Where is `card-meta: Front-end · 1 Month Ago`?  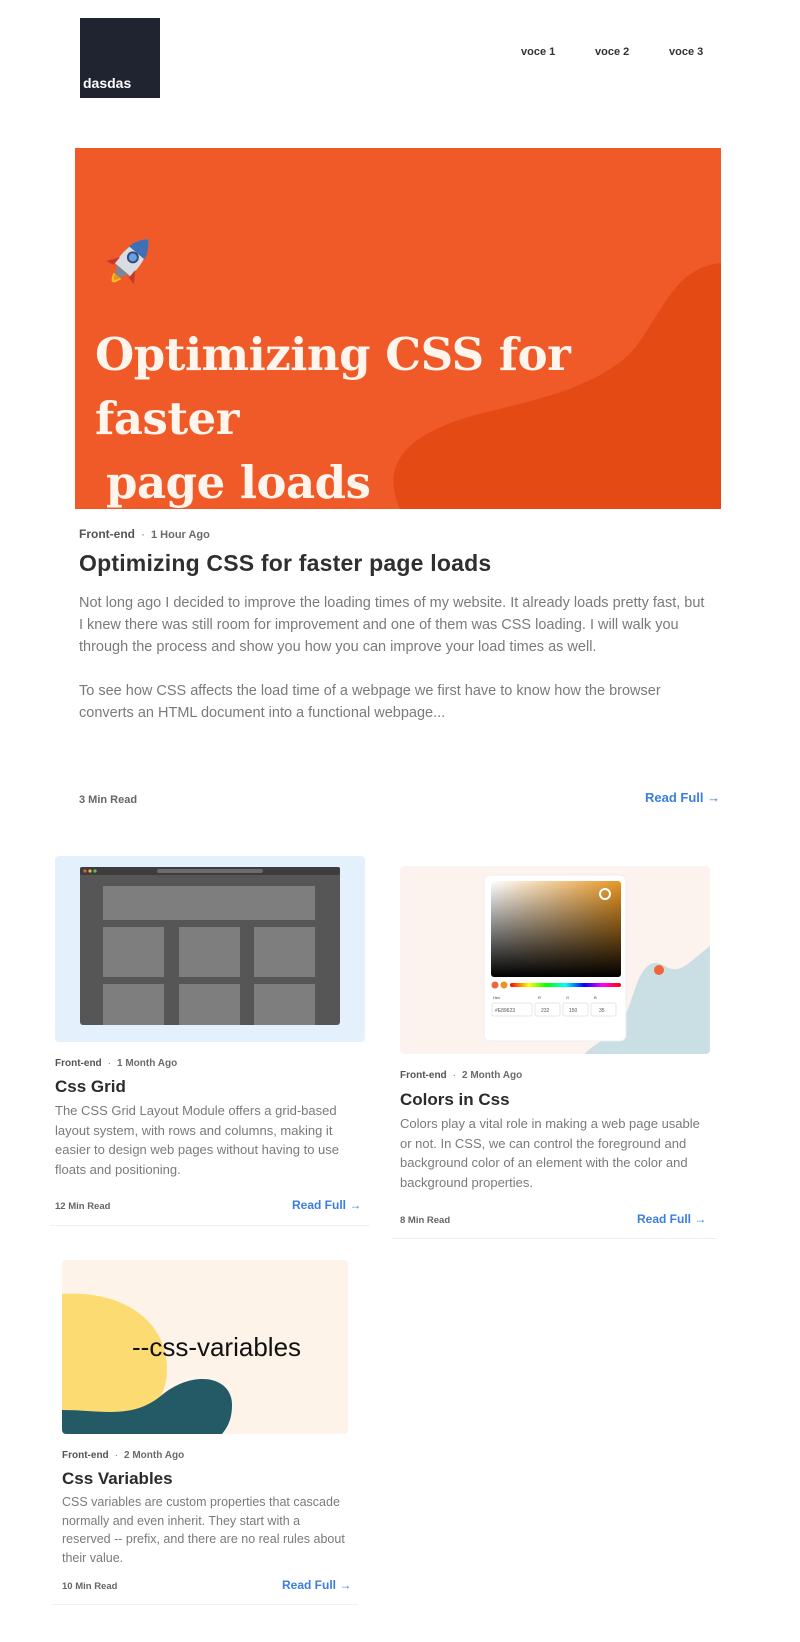 card-meta: Front-end · 1 Month Ago is located at coordinates (116, 1063).